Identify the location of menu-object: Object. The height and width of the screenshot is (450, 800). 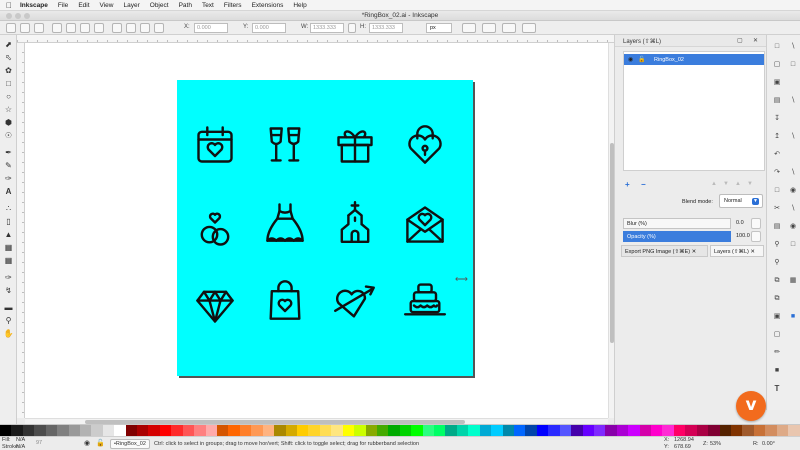
(159, 5).